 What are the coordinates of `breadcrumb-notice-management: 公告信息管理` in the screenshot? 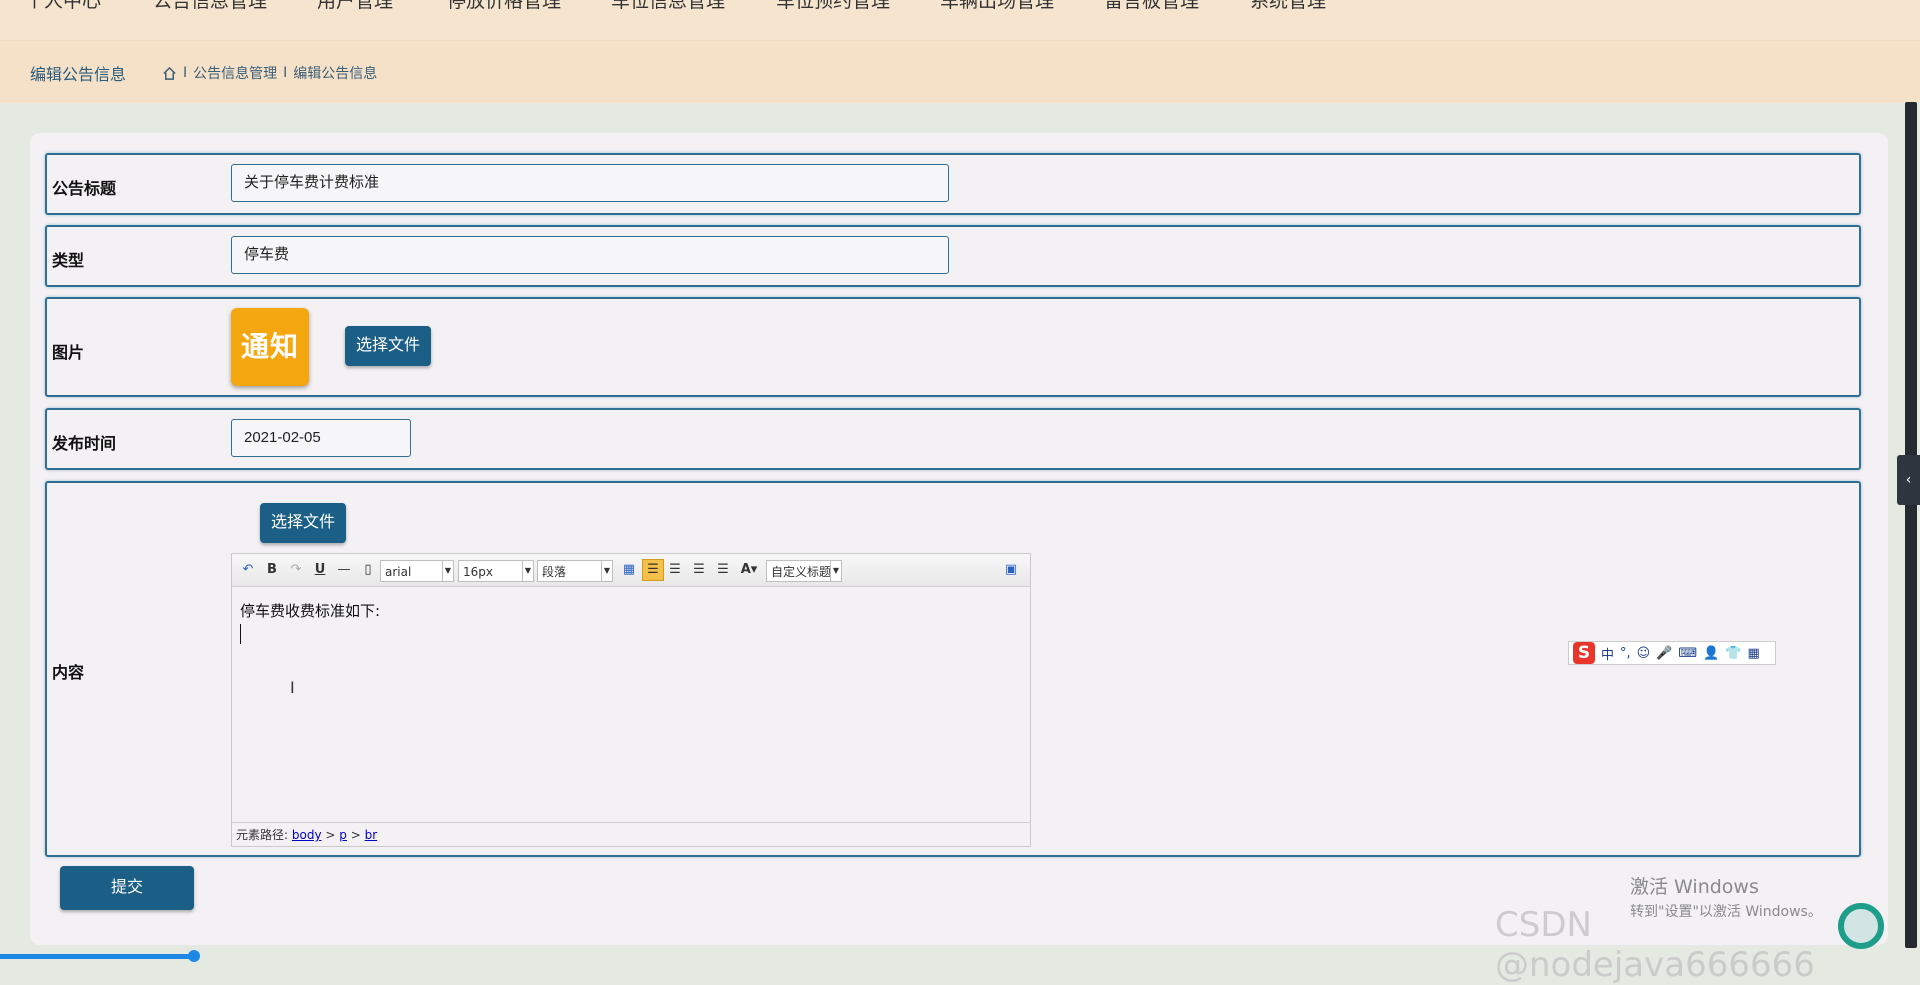 It's located at (235, 73).